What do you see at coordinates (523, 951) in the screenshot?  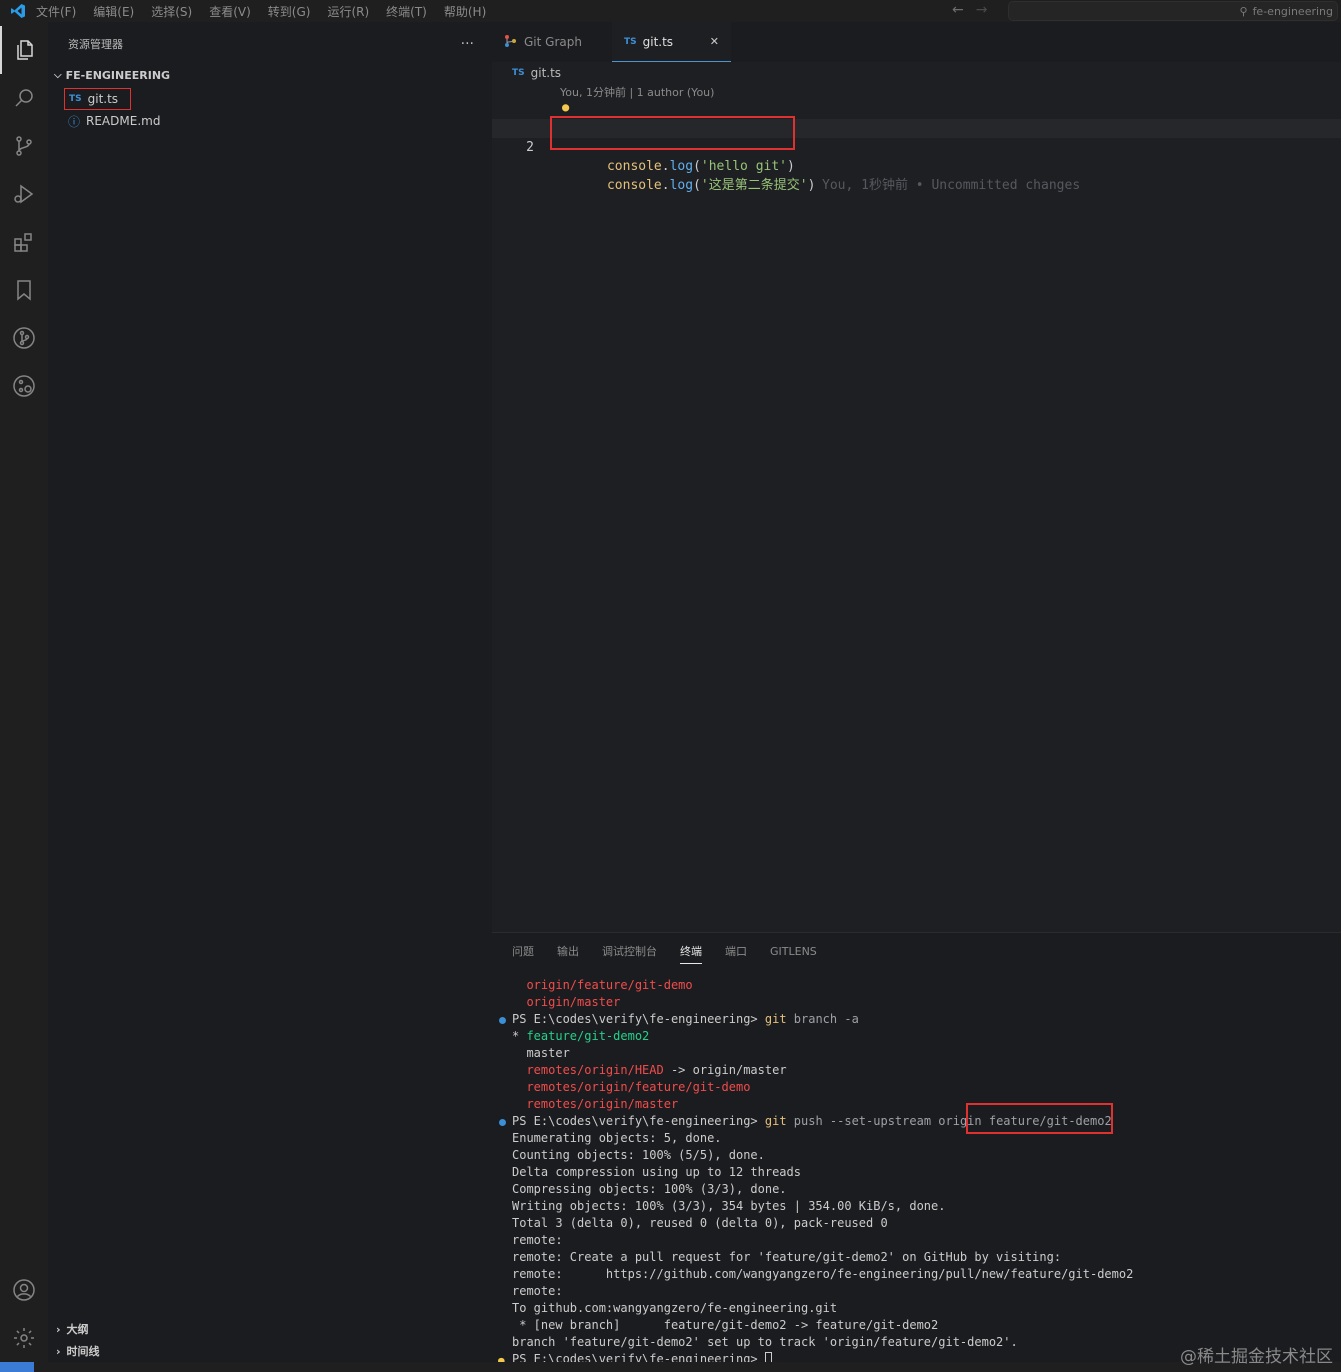 I see `tab-problems: 问题` at bounding box center [523, 951].